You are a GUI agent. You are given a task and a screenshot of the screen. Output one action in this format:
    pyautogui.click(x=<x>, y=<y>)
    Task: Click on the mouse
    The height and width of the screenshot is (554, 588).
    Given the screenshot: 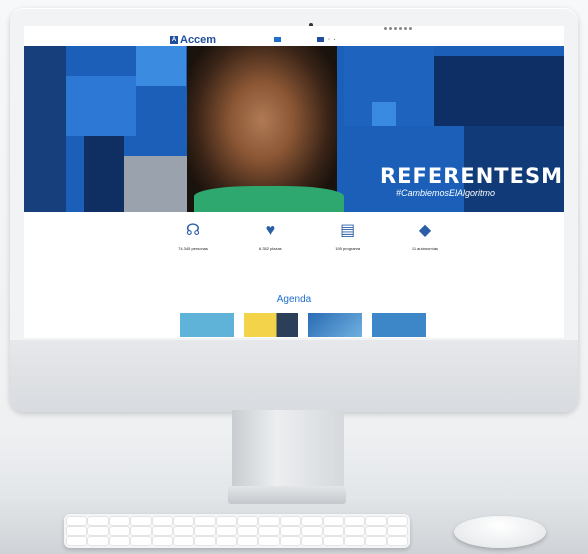 What is the action you would take?
    pyautogui.click(x=500, y=532)
    